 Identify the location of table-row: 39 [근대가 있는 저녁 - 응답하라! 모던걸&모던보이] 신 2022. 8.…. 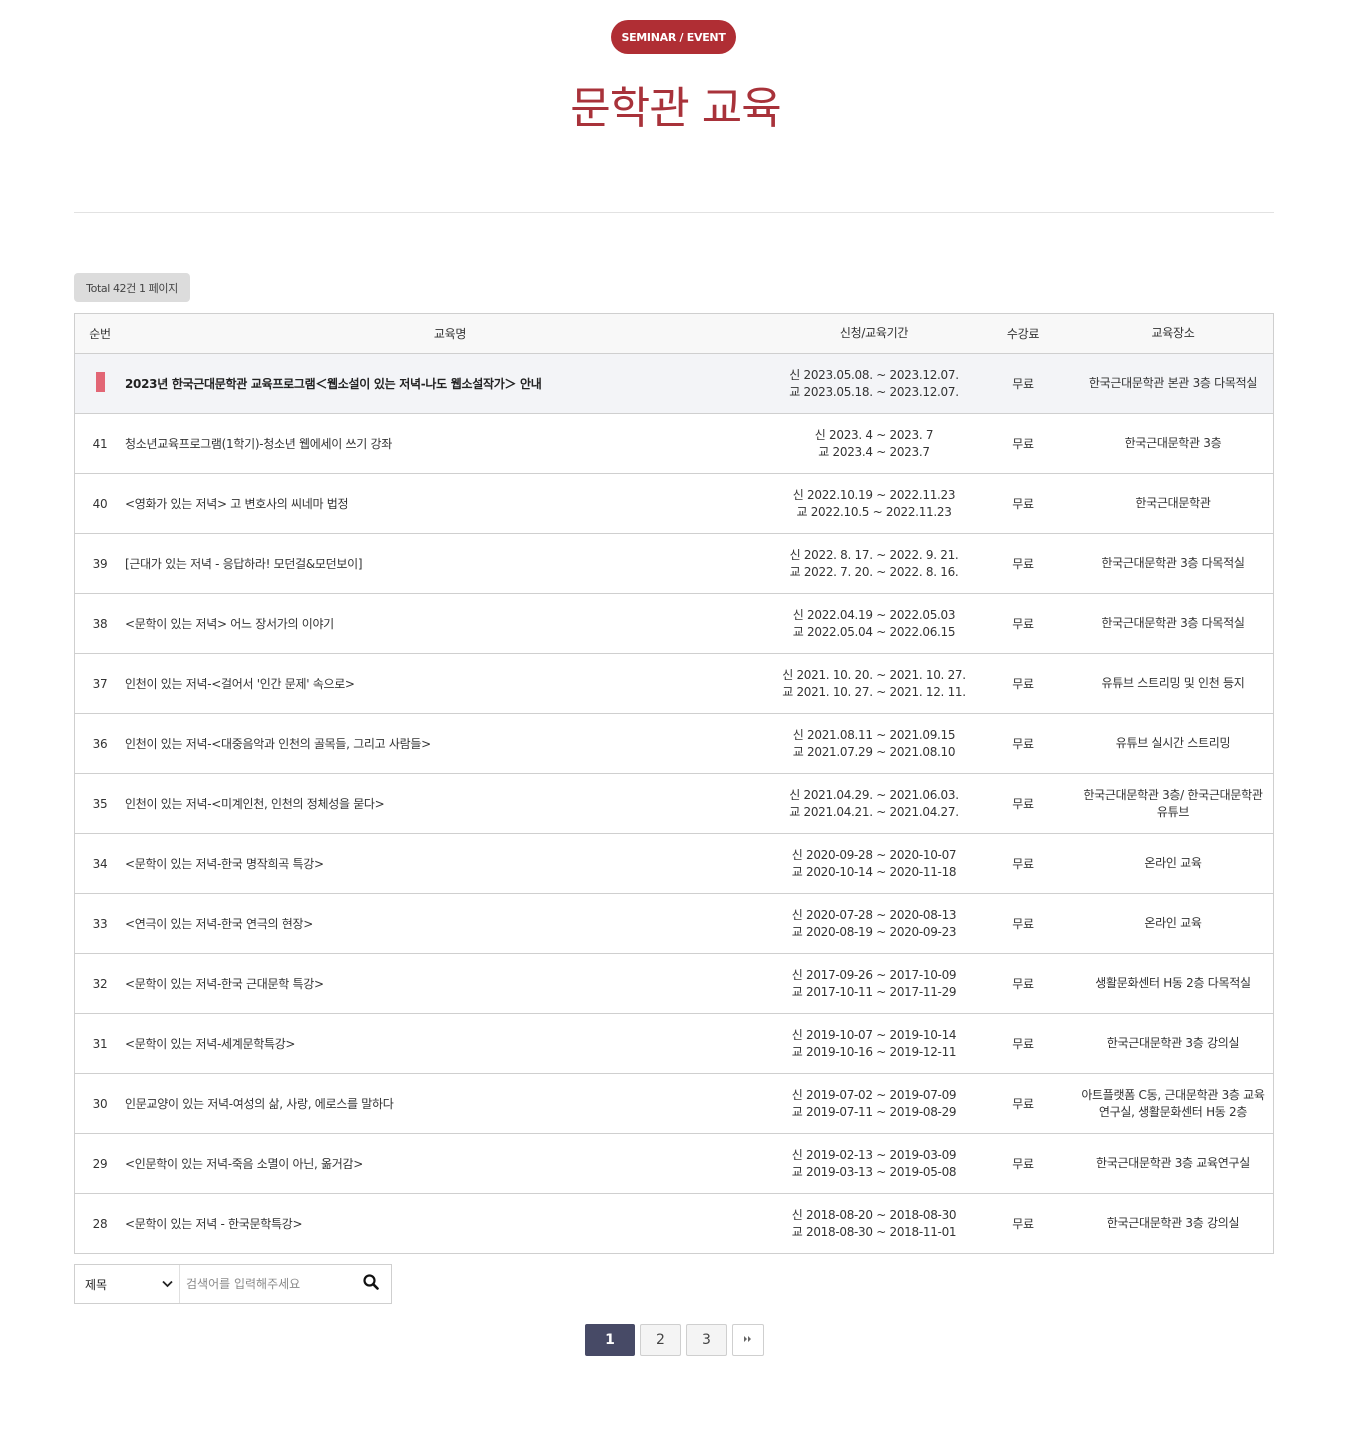
(674, 564).